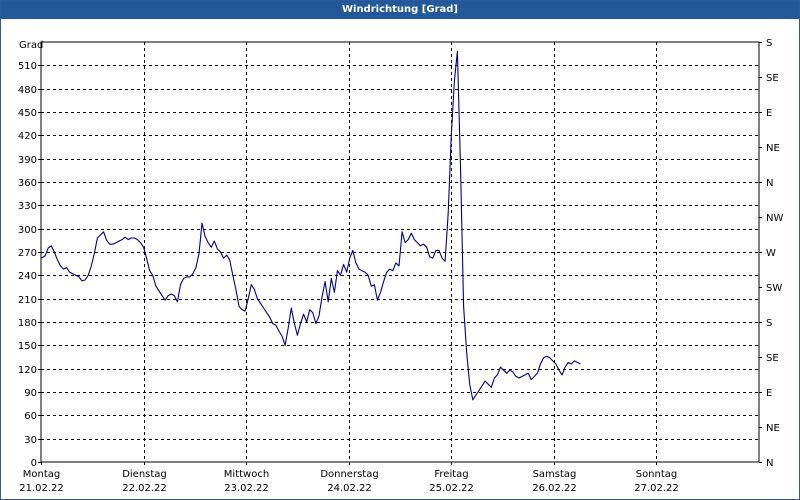 The height and width of the screenshot is (500, 800). Describe the element at coordinates (27, 183) in the screenshot. I see `y-tick-label: 360` at that location.